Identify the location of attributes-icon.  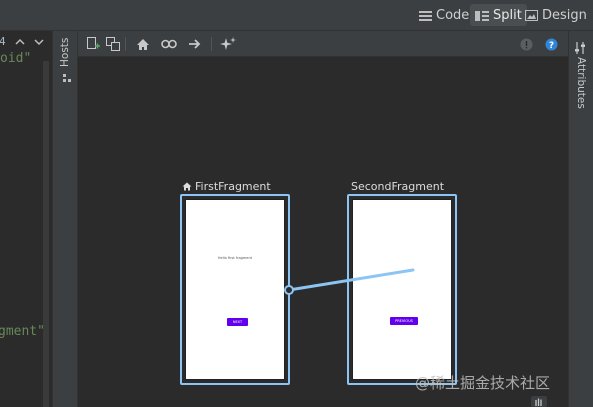
(580, 48).